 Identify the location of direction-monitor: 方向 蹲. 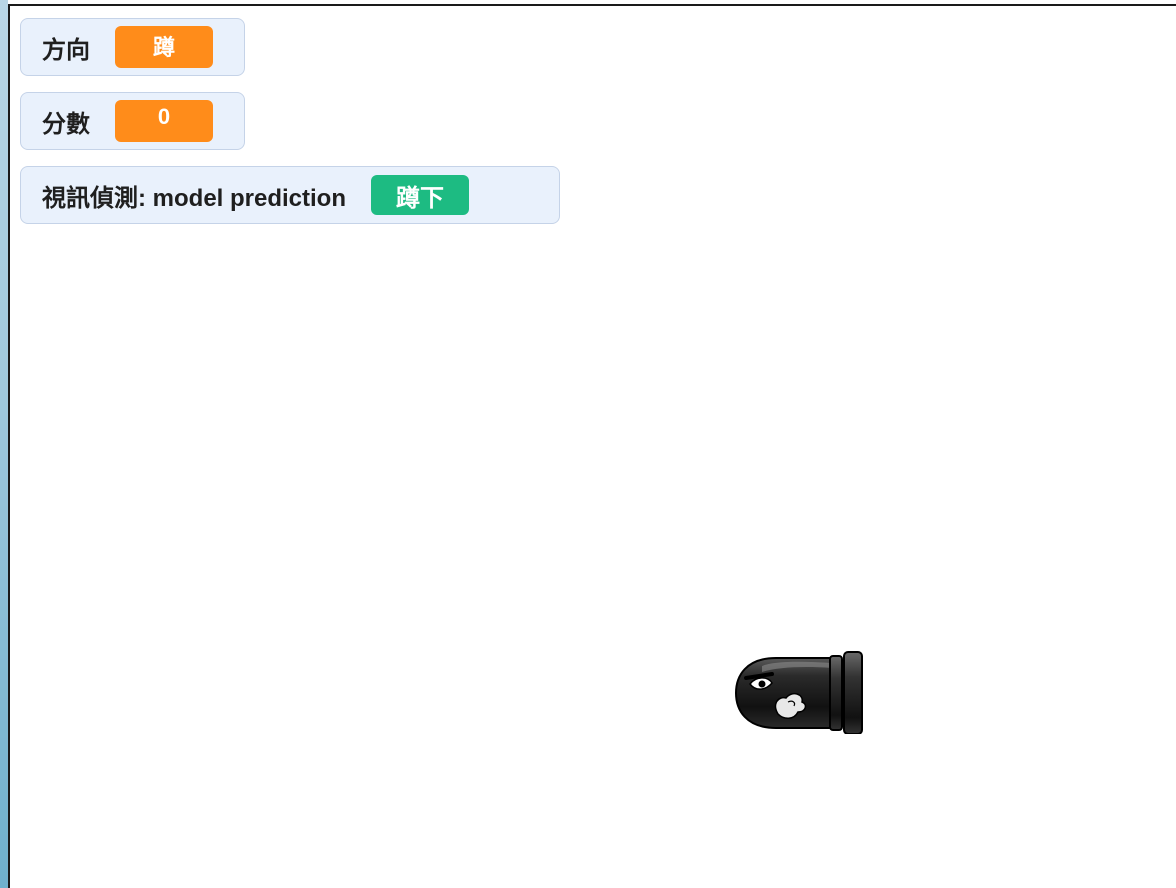
(132, 47).